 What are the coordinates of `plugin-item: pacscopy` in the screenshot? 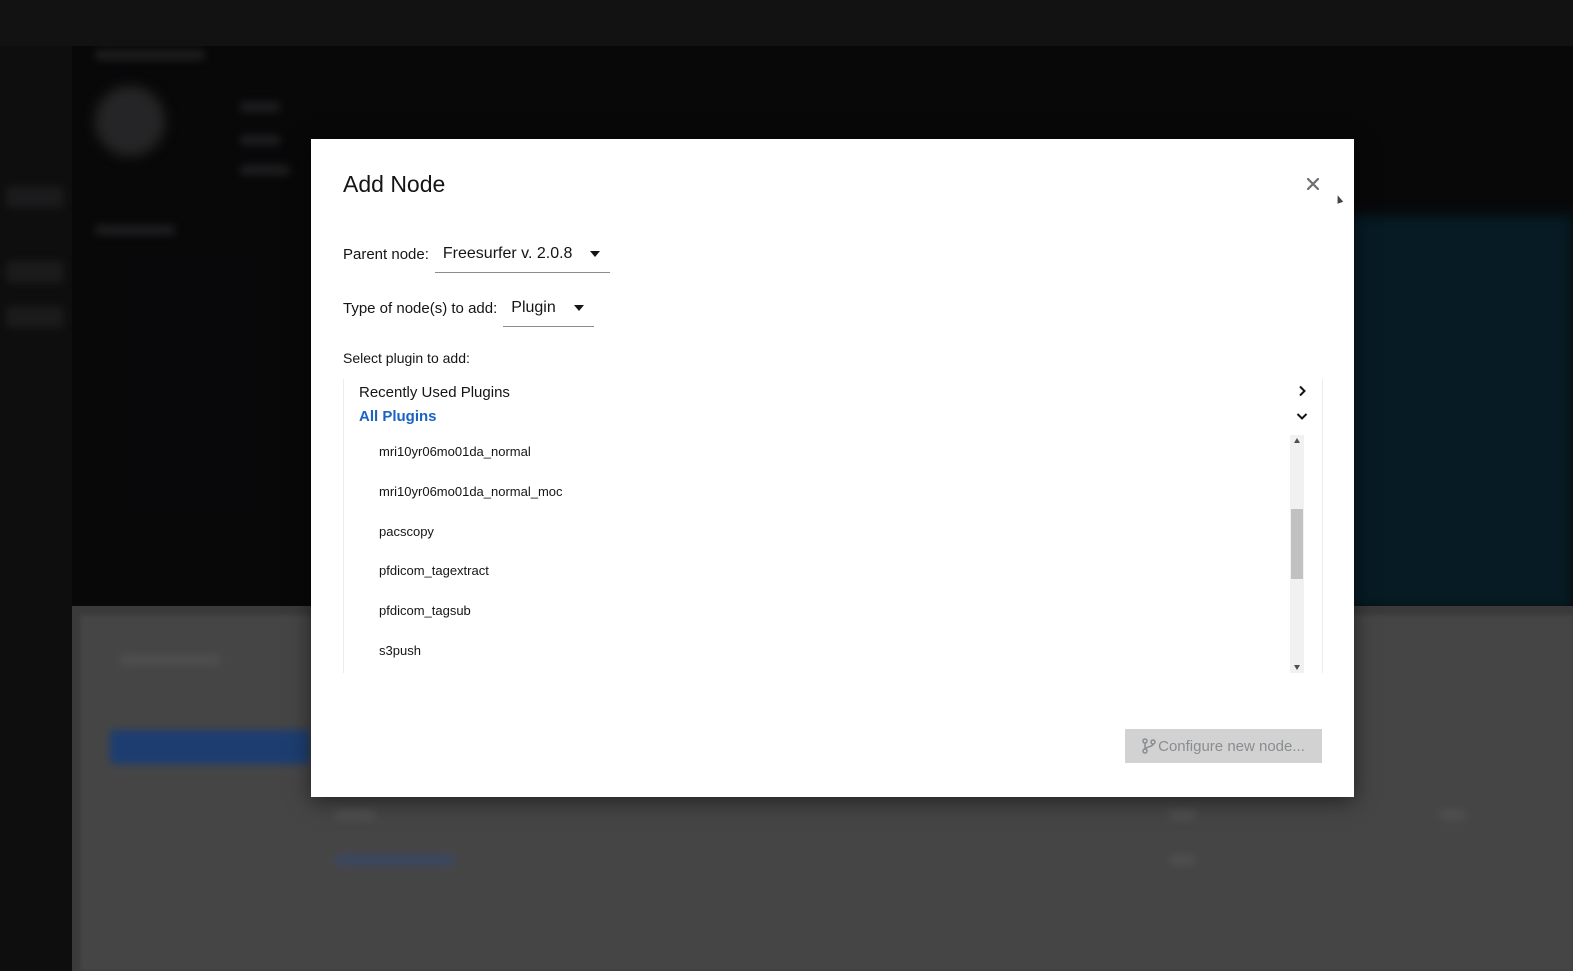 It's located at (816, 531).